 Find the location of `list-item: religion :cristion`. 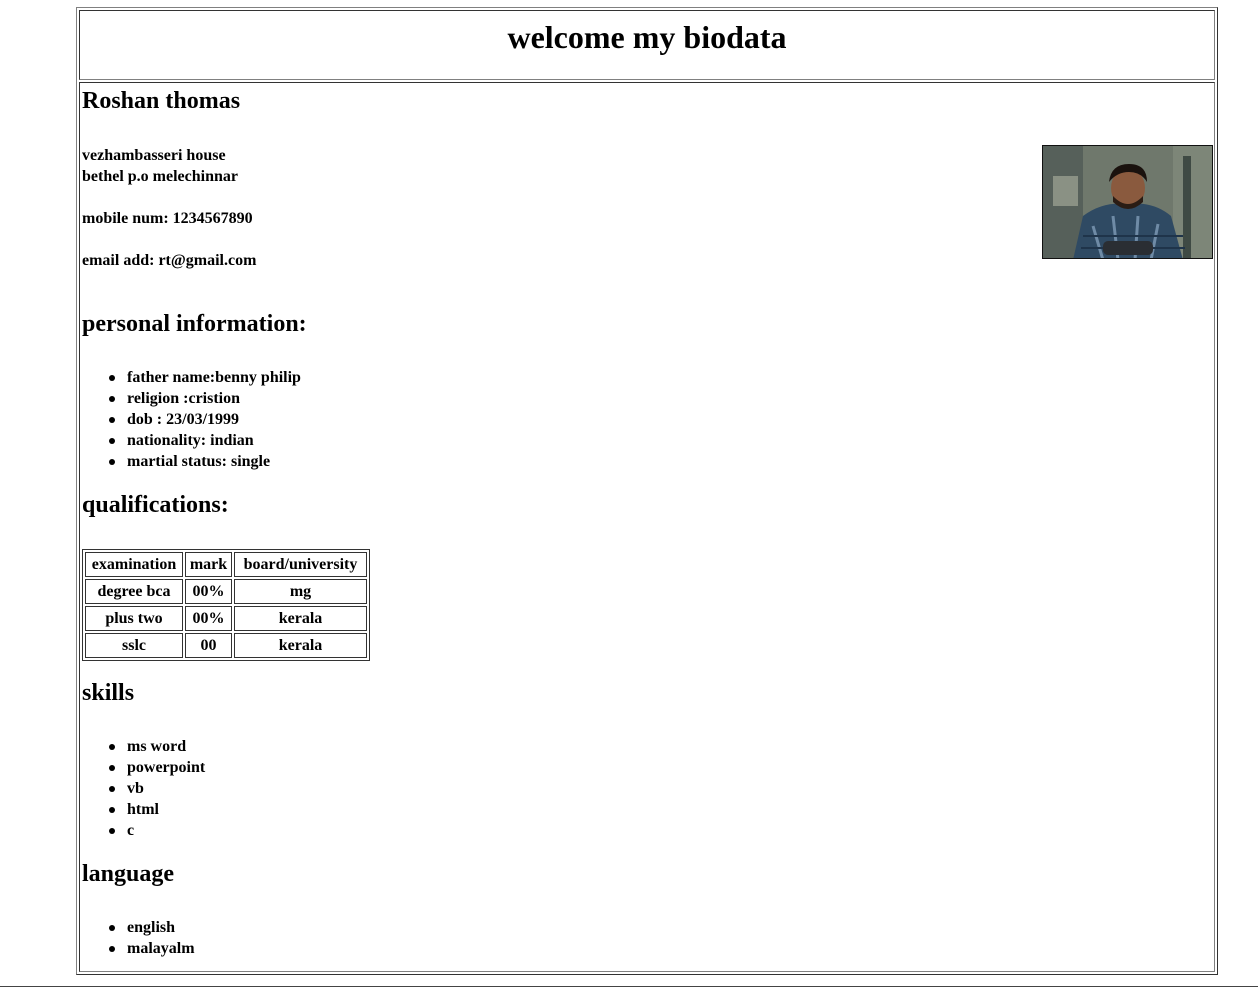

list-item: religion :cristion is located at coordinates (191, 398).